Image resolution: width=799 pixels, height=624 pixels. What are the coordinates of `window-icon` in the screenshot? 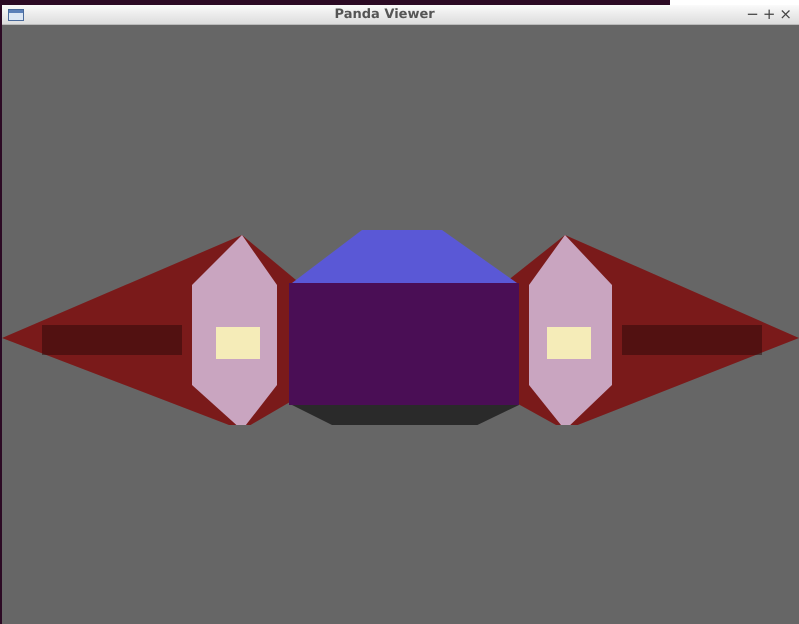 It's located at (16, 14).